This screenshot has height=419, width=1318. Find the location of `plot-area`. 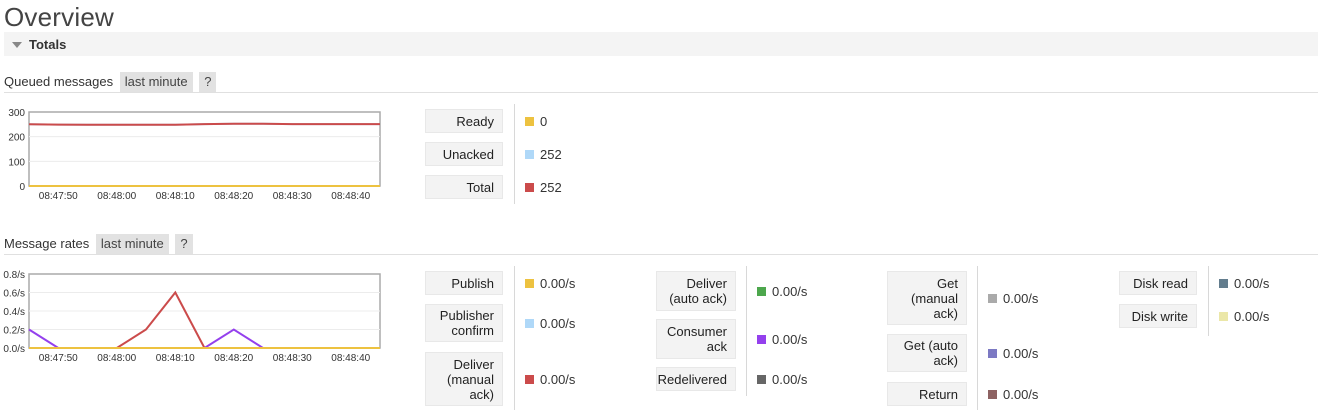

plot-area is located at coordinates (204, 149).